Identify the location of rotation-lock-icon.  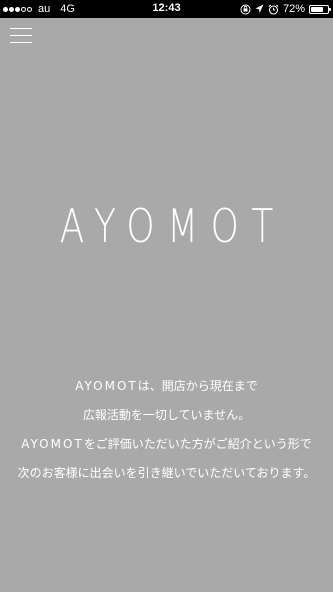
(245, 9).